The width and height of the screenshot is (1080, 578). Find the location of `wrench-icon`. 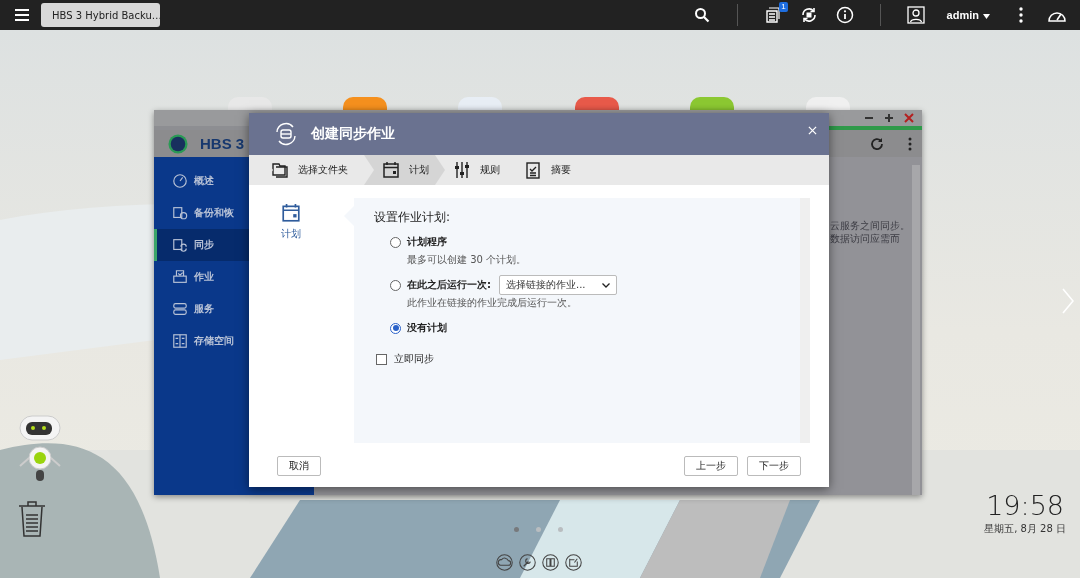

wrench-icon is located at coordinates (527, 562).